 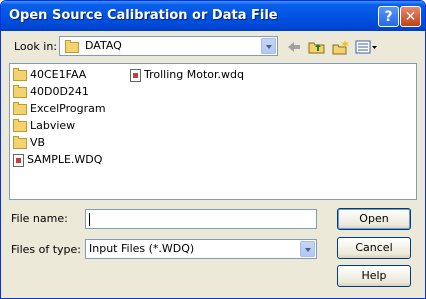 I want to click on new-folder-icon, so click(x=341, y=47).